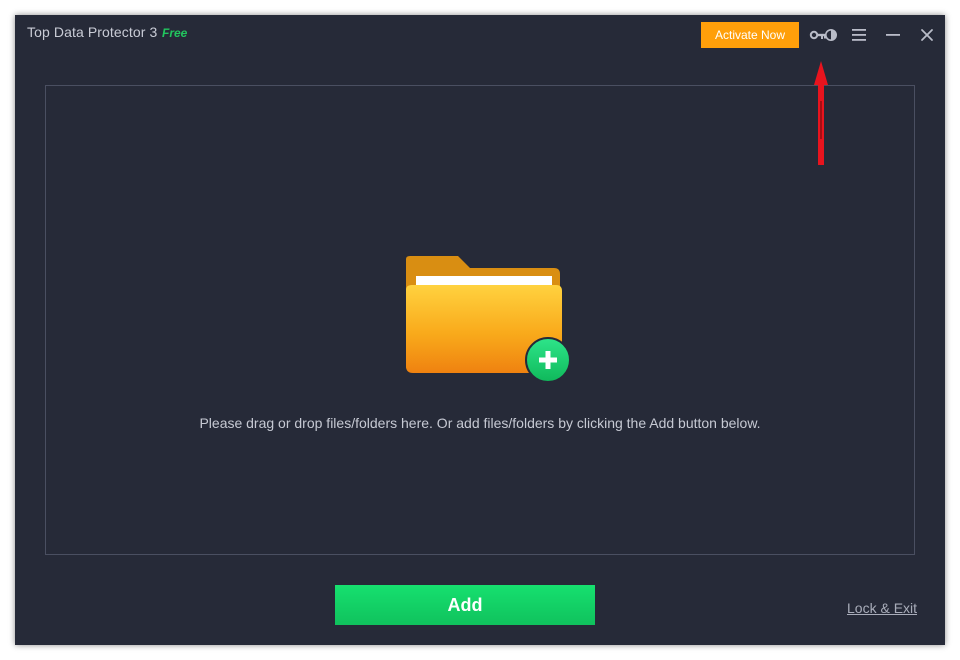 This screenshot has width=960, height=660. What do you see at coordinates (927, 35) in the screenshot?
I see `close-icon` at bounding box center [927, 35].